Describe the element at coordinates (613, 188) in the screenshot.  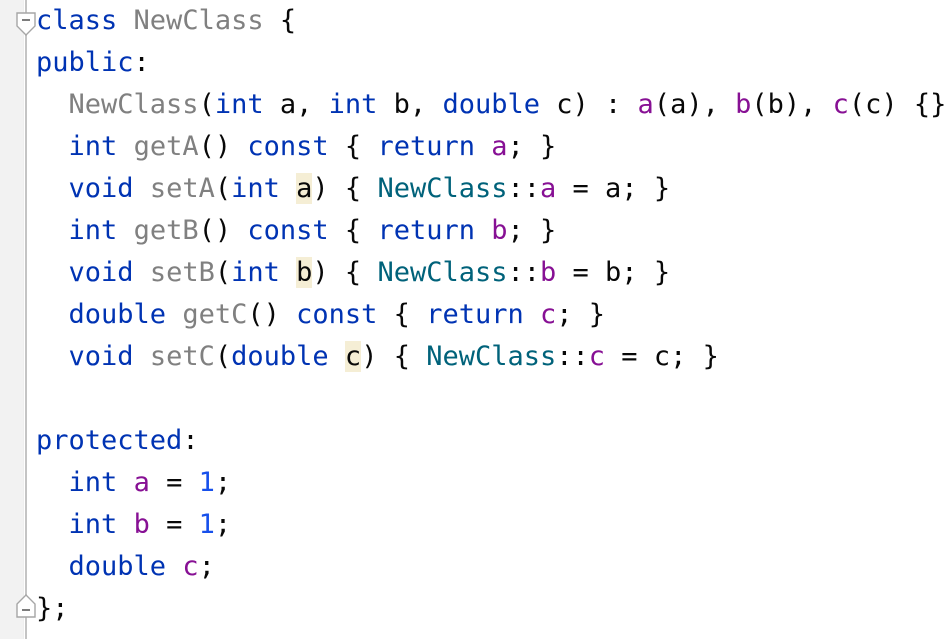
I see `code-token: = a; }` at that location.